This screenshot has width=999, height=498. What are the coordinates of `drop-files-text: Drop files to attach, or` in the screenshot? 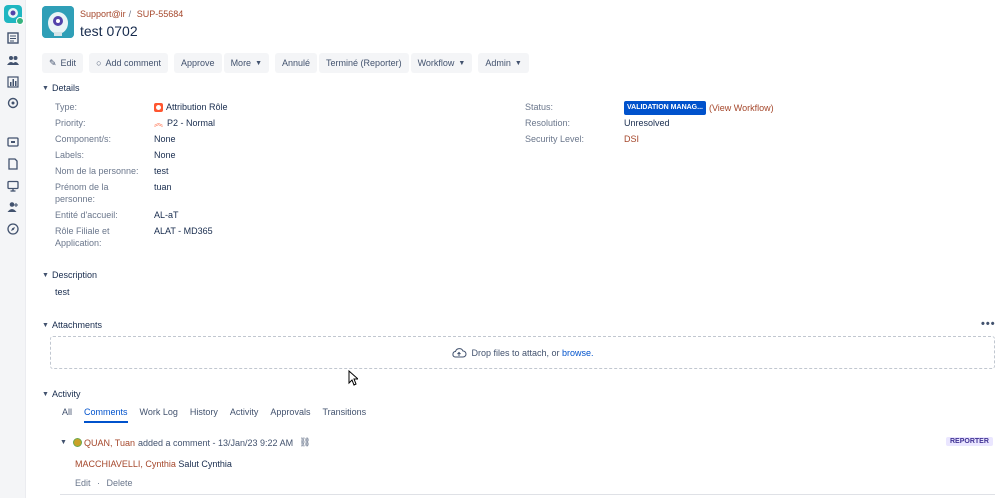 It's located at (517, 352).